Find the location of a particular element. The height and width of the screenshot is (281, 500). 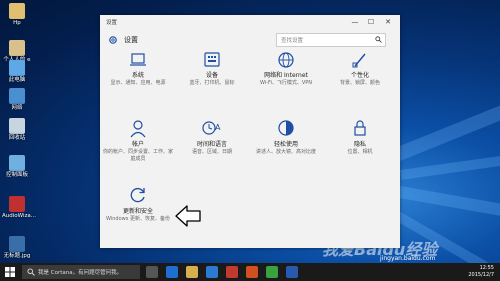

tile-description: 讲述人、放大镜、高对比度 is located at coordinates (285, 152).